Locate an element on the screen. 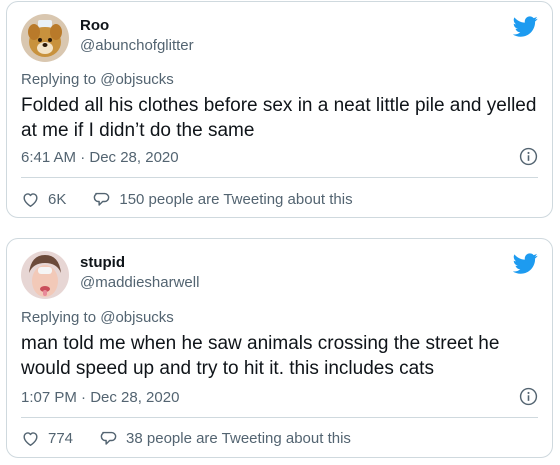  display-name: Roo is located at coordinates (94, 25).